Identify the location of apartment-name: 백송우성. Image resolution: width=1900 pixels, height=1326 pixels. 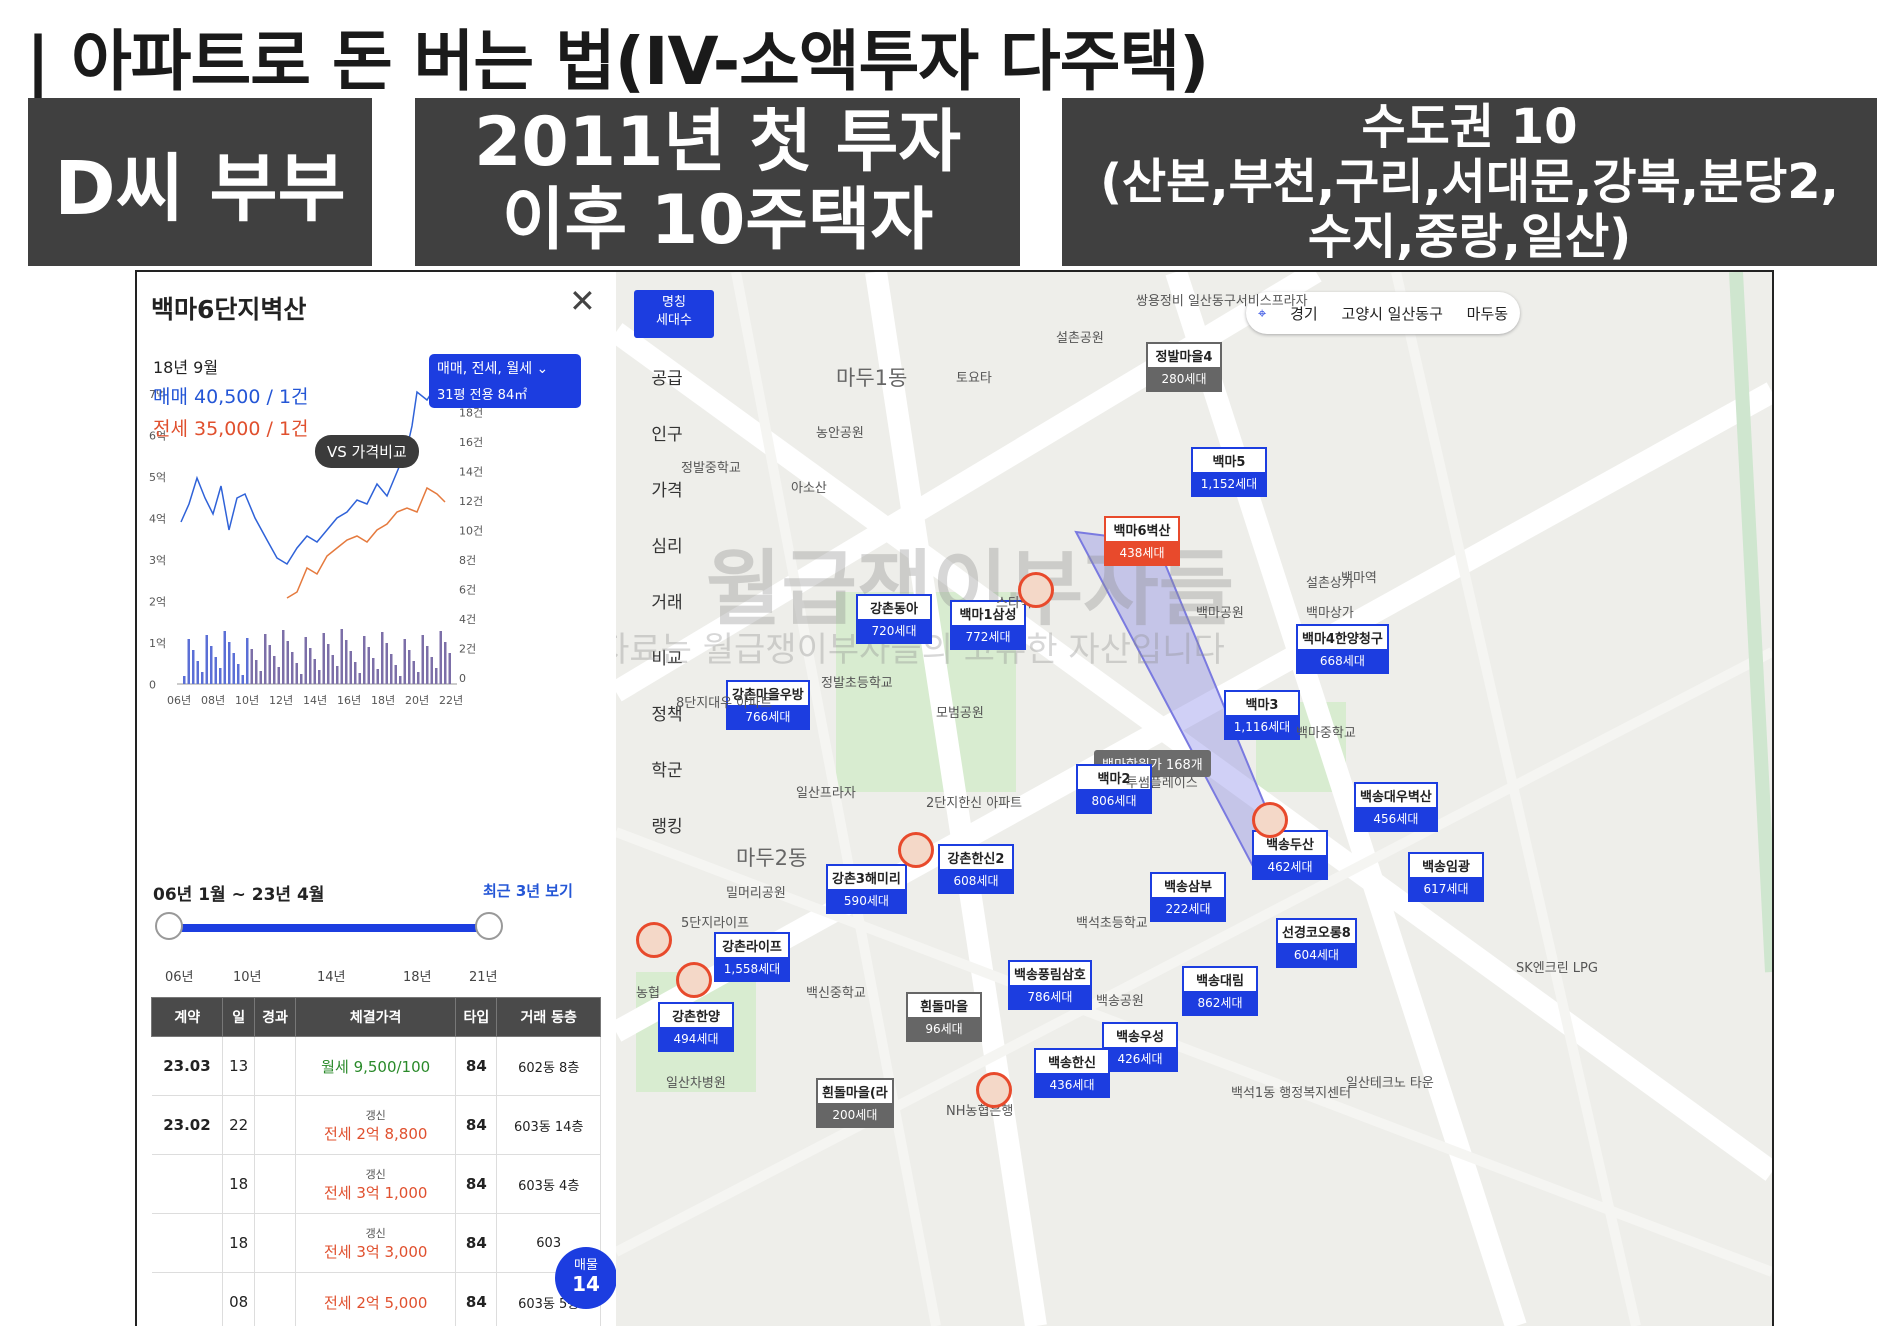
(1140, 1035).